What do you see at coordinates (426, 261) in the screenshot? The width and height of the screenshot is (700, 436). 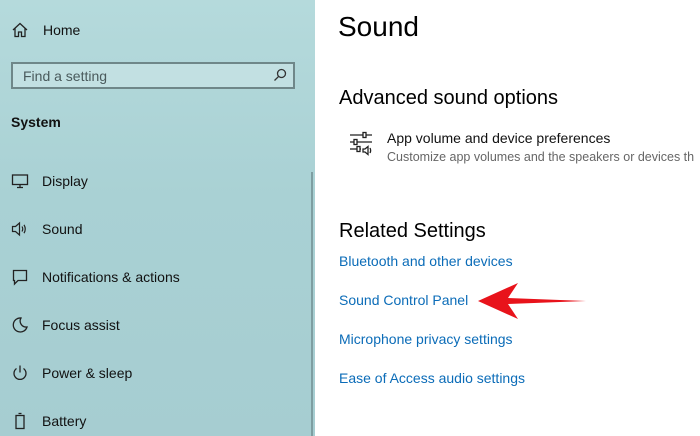 I see `bluetooth-devices-link: Bluetooth and other devices` at bounding box center [426, 261].